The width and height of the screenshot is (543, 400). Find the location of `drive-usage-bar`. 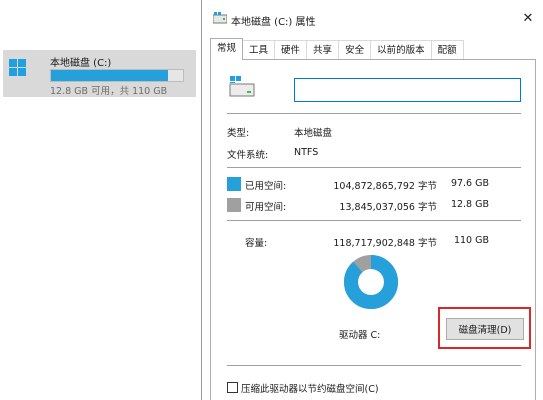

drive-usage-bar is located at coordinates (117, 75).